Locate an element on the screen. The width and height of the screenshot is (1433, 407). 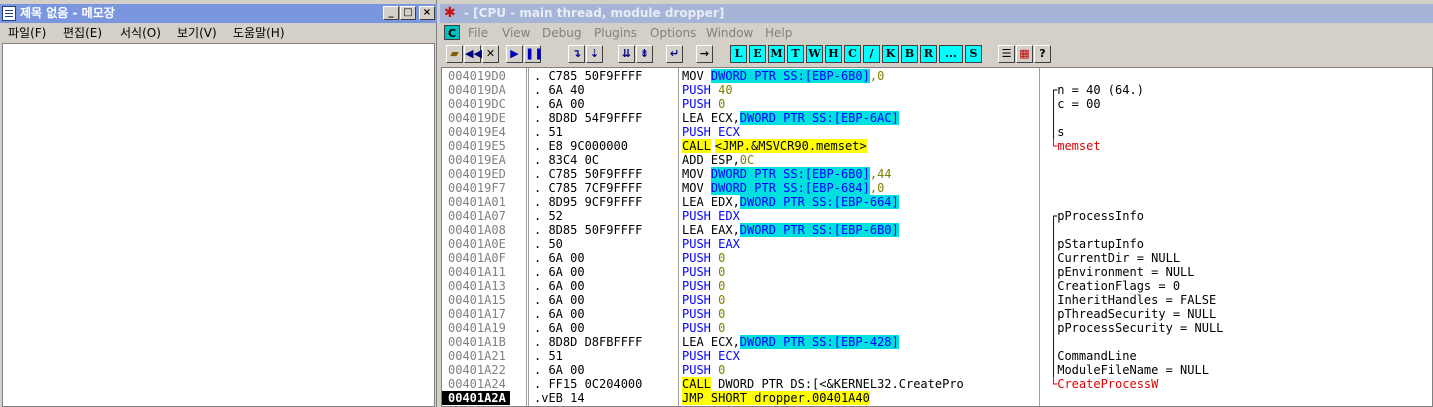
trace-into-icon: ⇊ is located at coordinates (626, 54).